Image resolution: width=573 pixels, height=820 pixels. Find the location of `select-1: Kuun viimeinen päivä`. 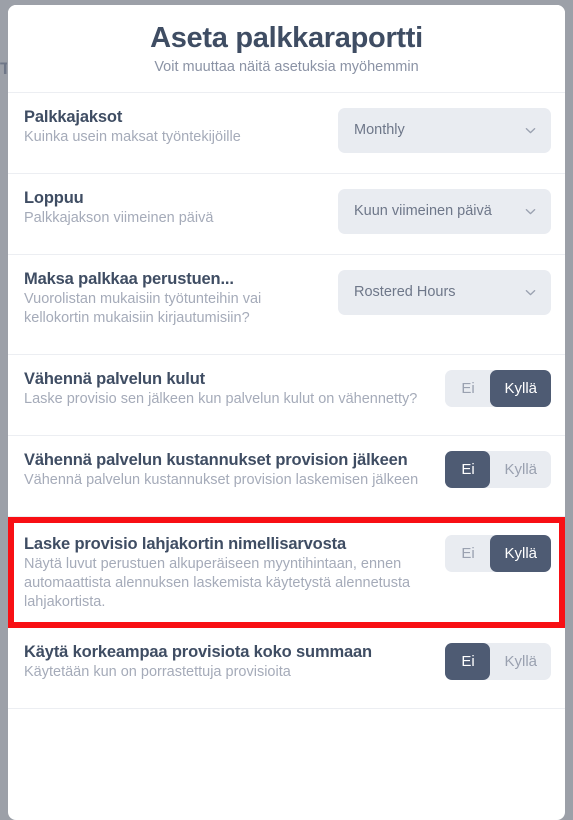

select-1: Kuun viimeinen päivä is located at coordinates (444, 211).